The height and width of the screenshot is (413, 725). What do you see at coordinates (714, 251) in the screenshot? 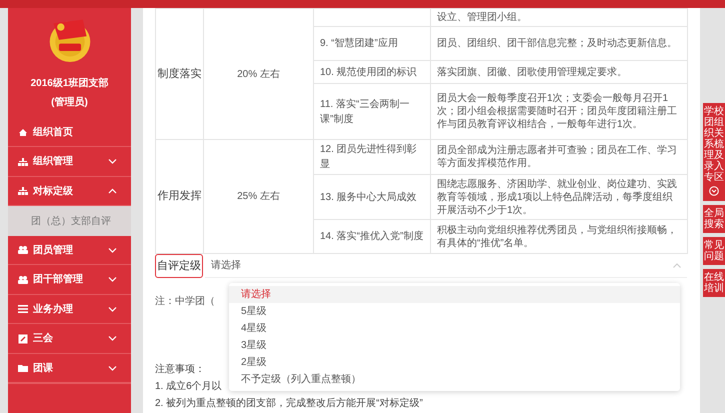
I see `side-button: 常见问题` at bounding box center [714, 251].